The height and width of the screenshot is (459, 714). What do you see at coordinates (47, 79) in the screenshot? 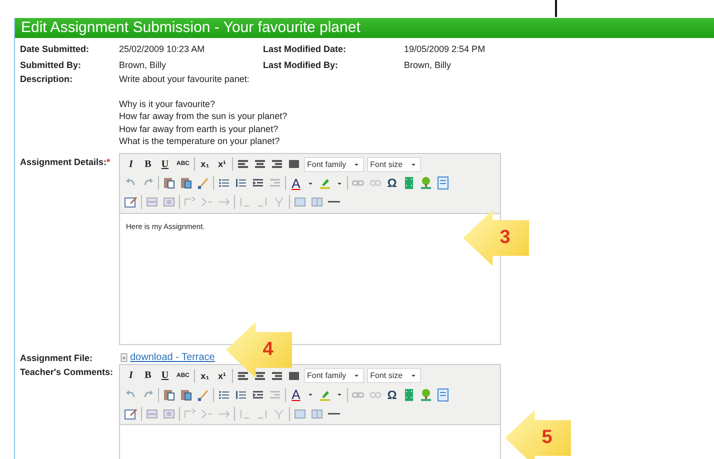
I see `field-label: Description:` at bounding box center [47, 79].